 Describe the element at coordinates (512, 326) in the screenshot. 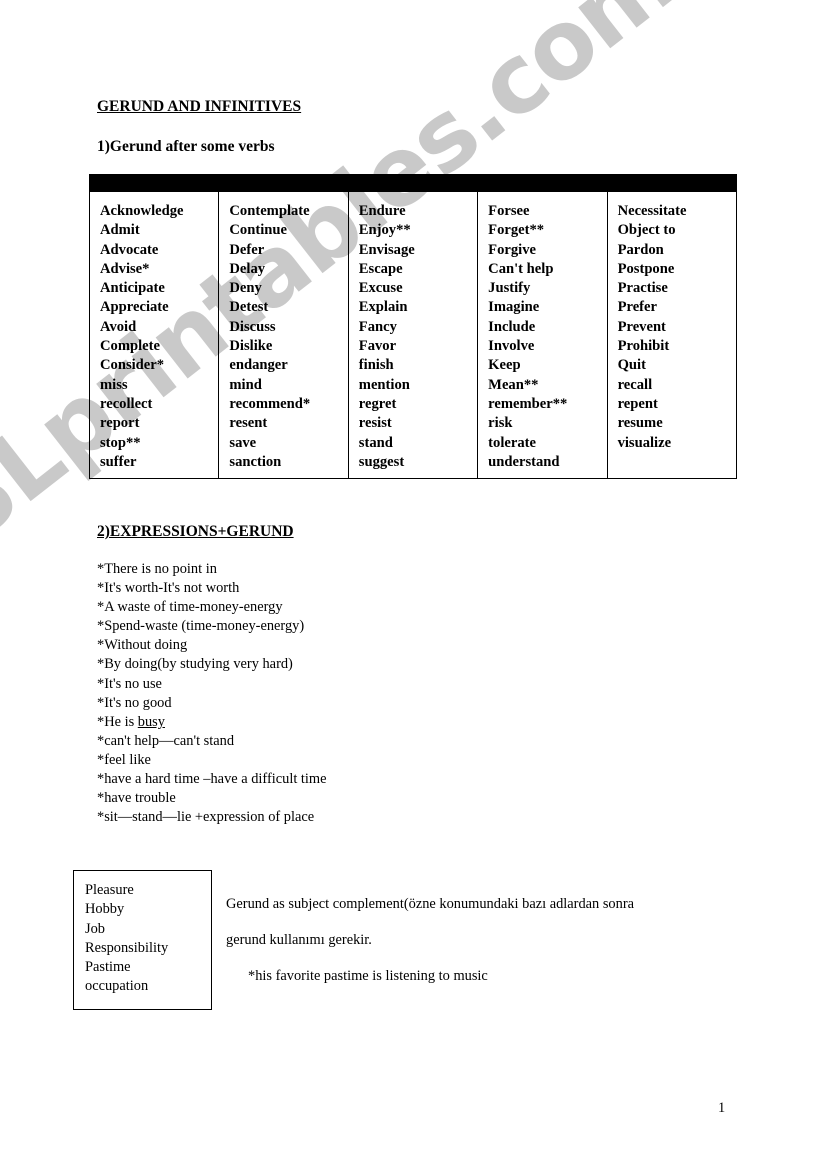

I see `verb-item: Include` at that location.